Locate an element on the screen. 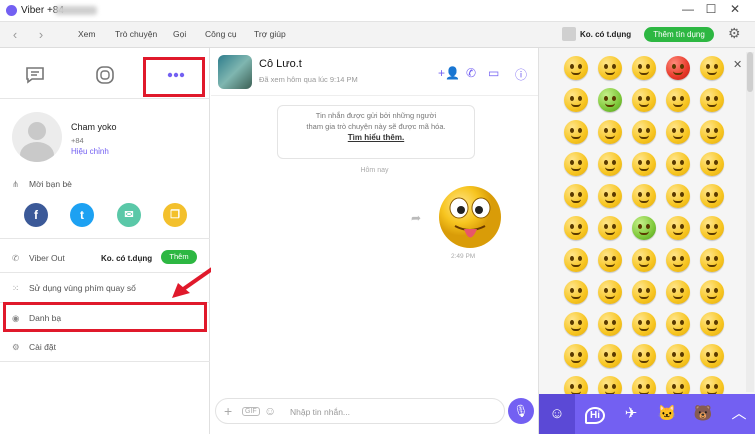  close-window-button: ✕ is located at coordinates (735, 9).